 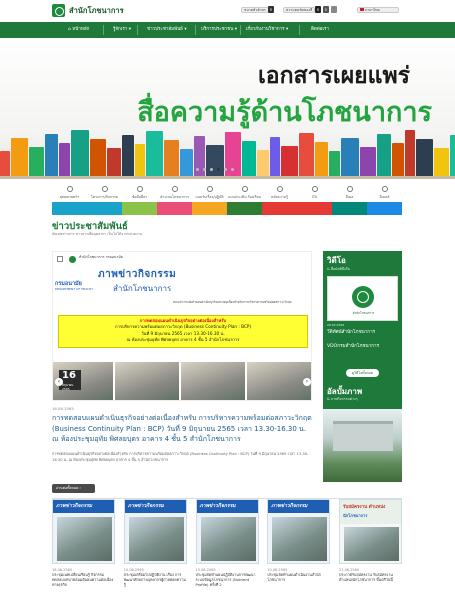 What do you see at coordinates (350, 189) in the screenshot?
I see `mail-icon` at bounding box center [350, 189].